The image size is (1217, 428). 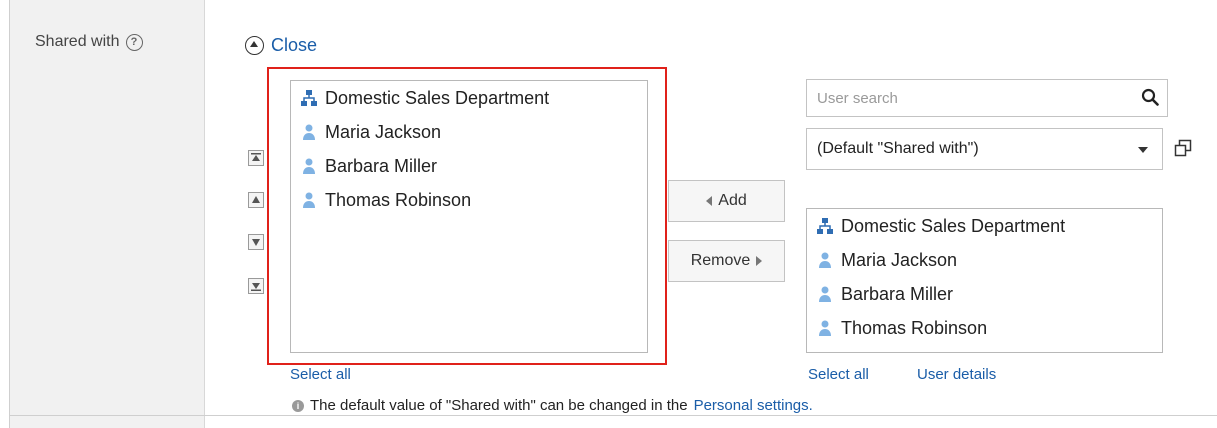 I want to click on info-icon: i, so click(x=298, y=405).